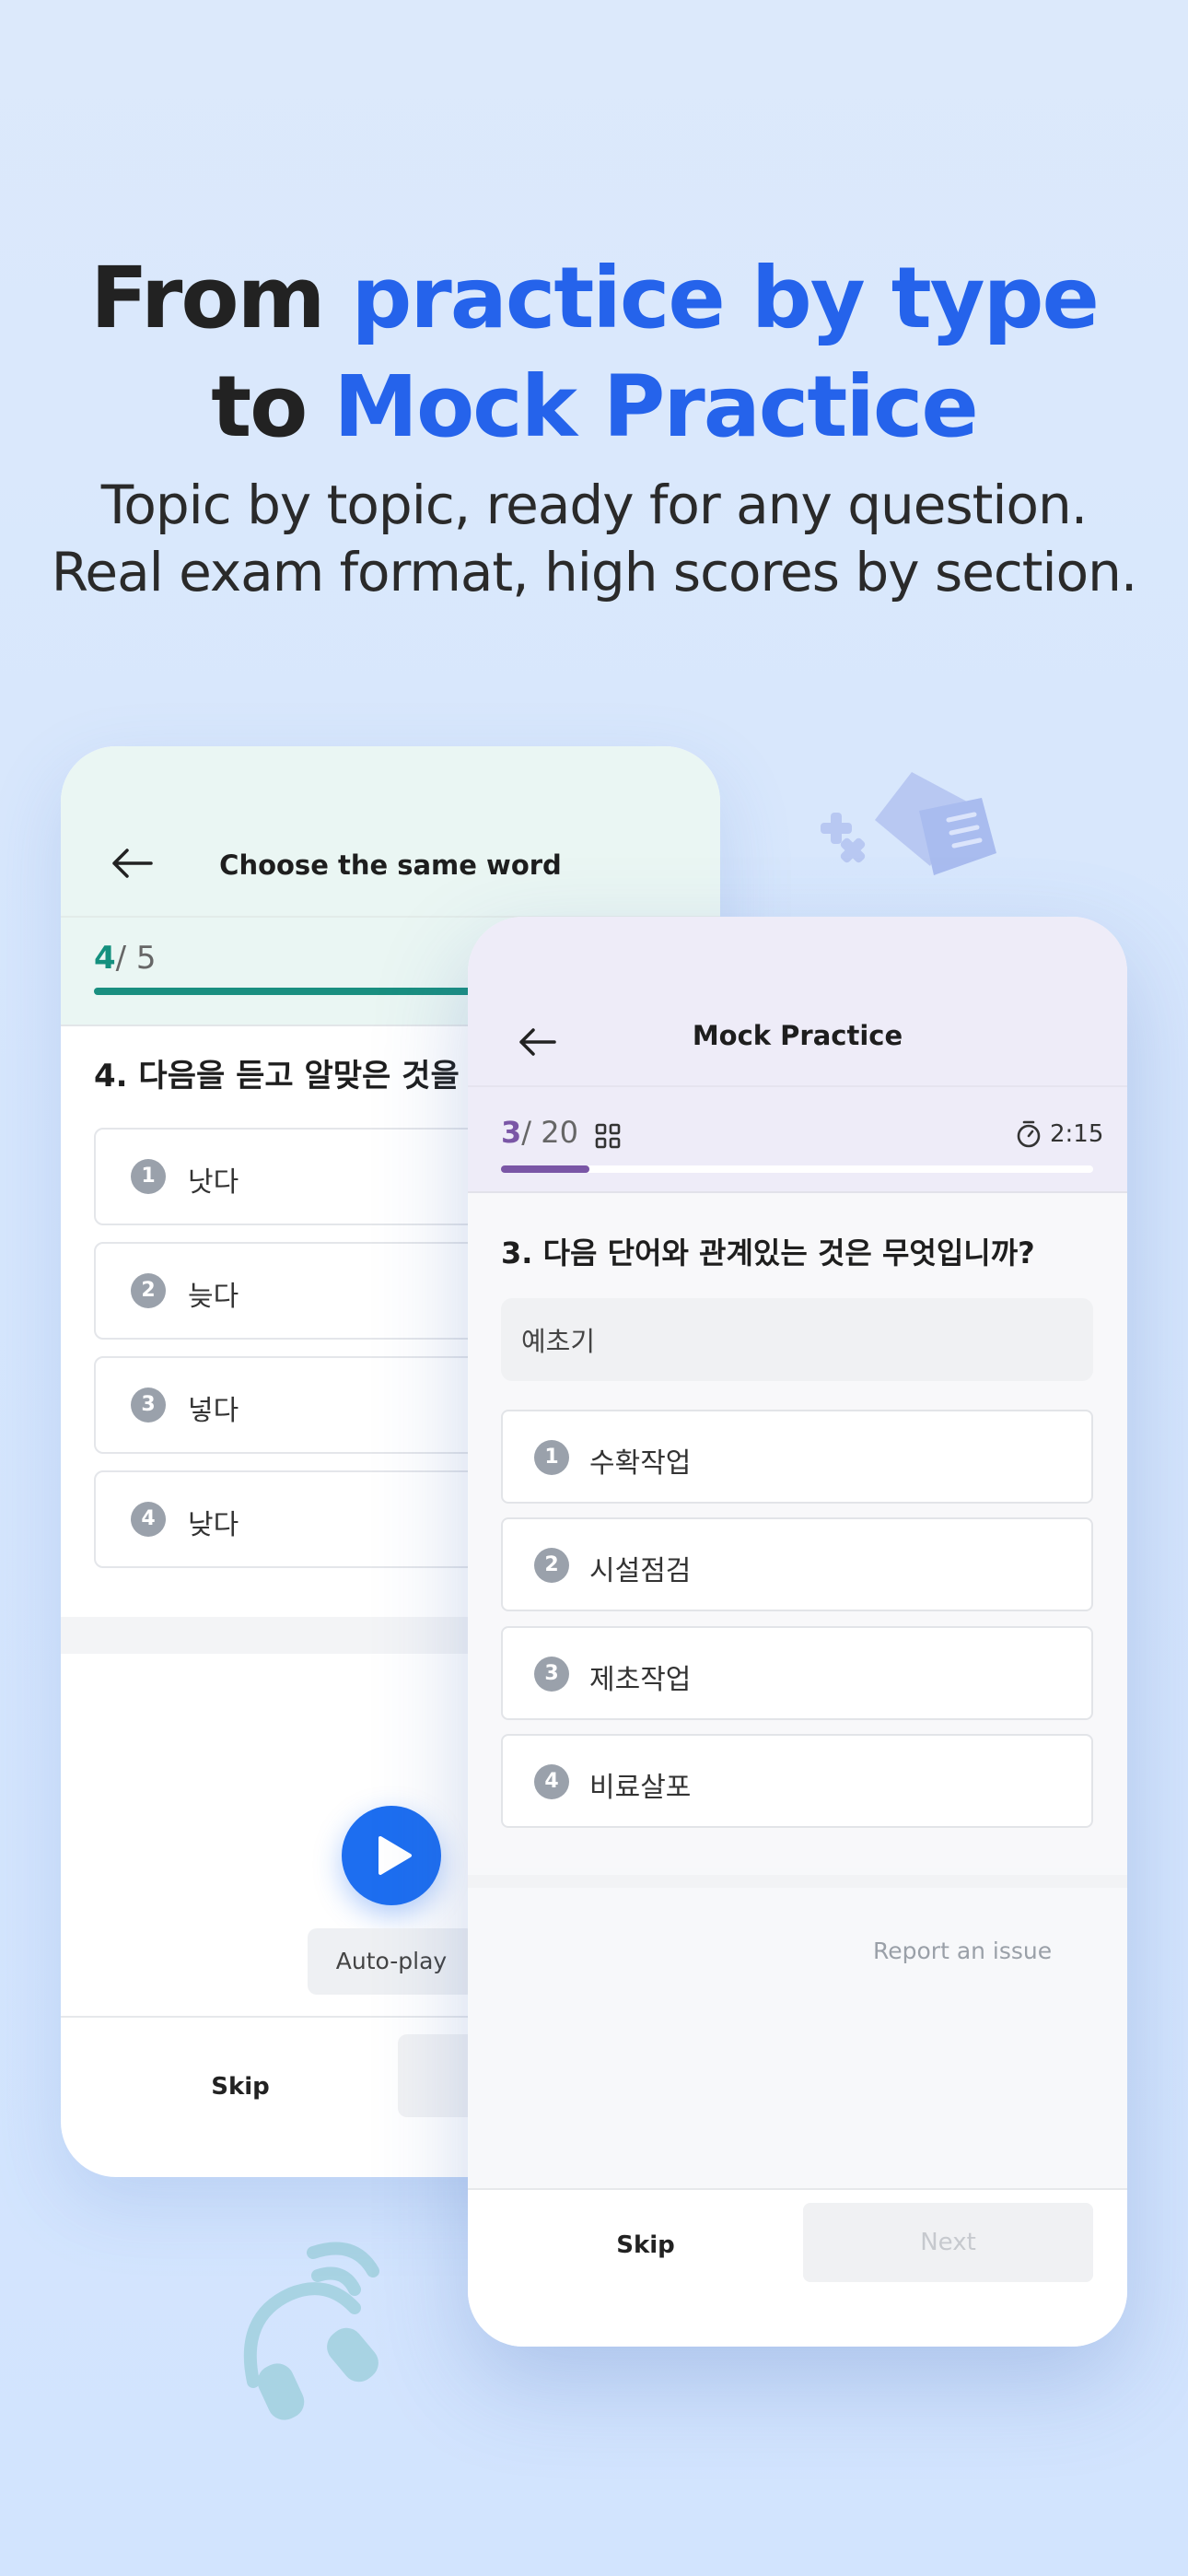  I want to click on counter-current: 3, so click(511, 1132).